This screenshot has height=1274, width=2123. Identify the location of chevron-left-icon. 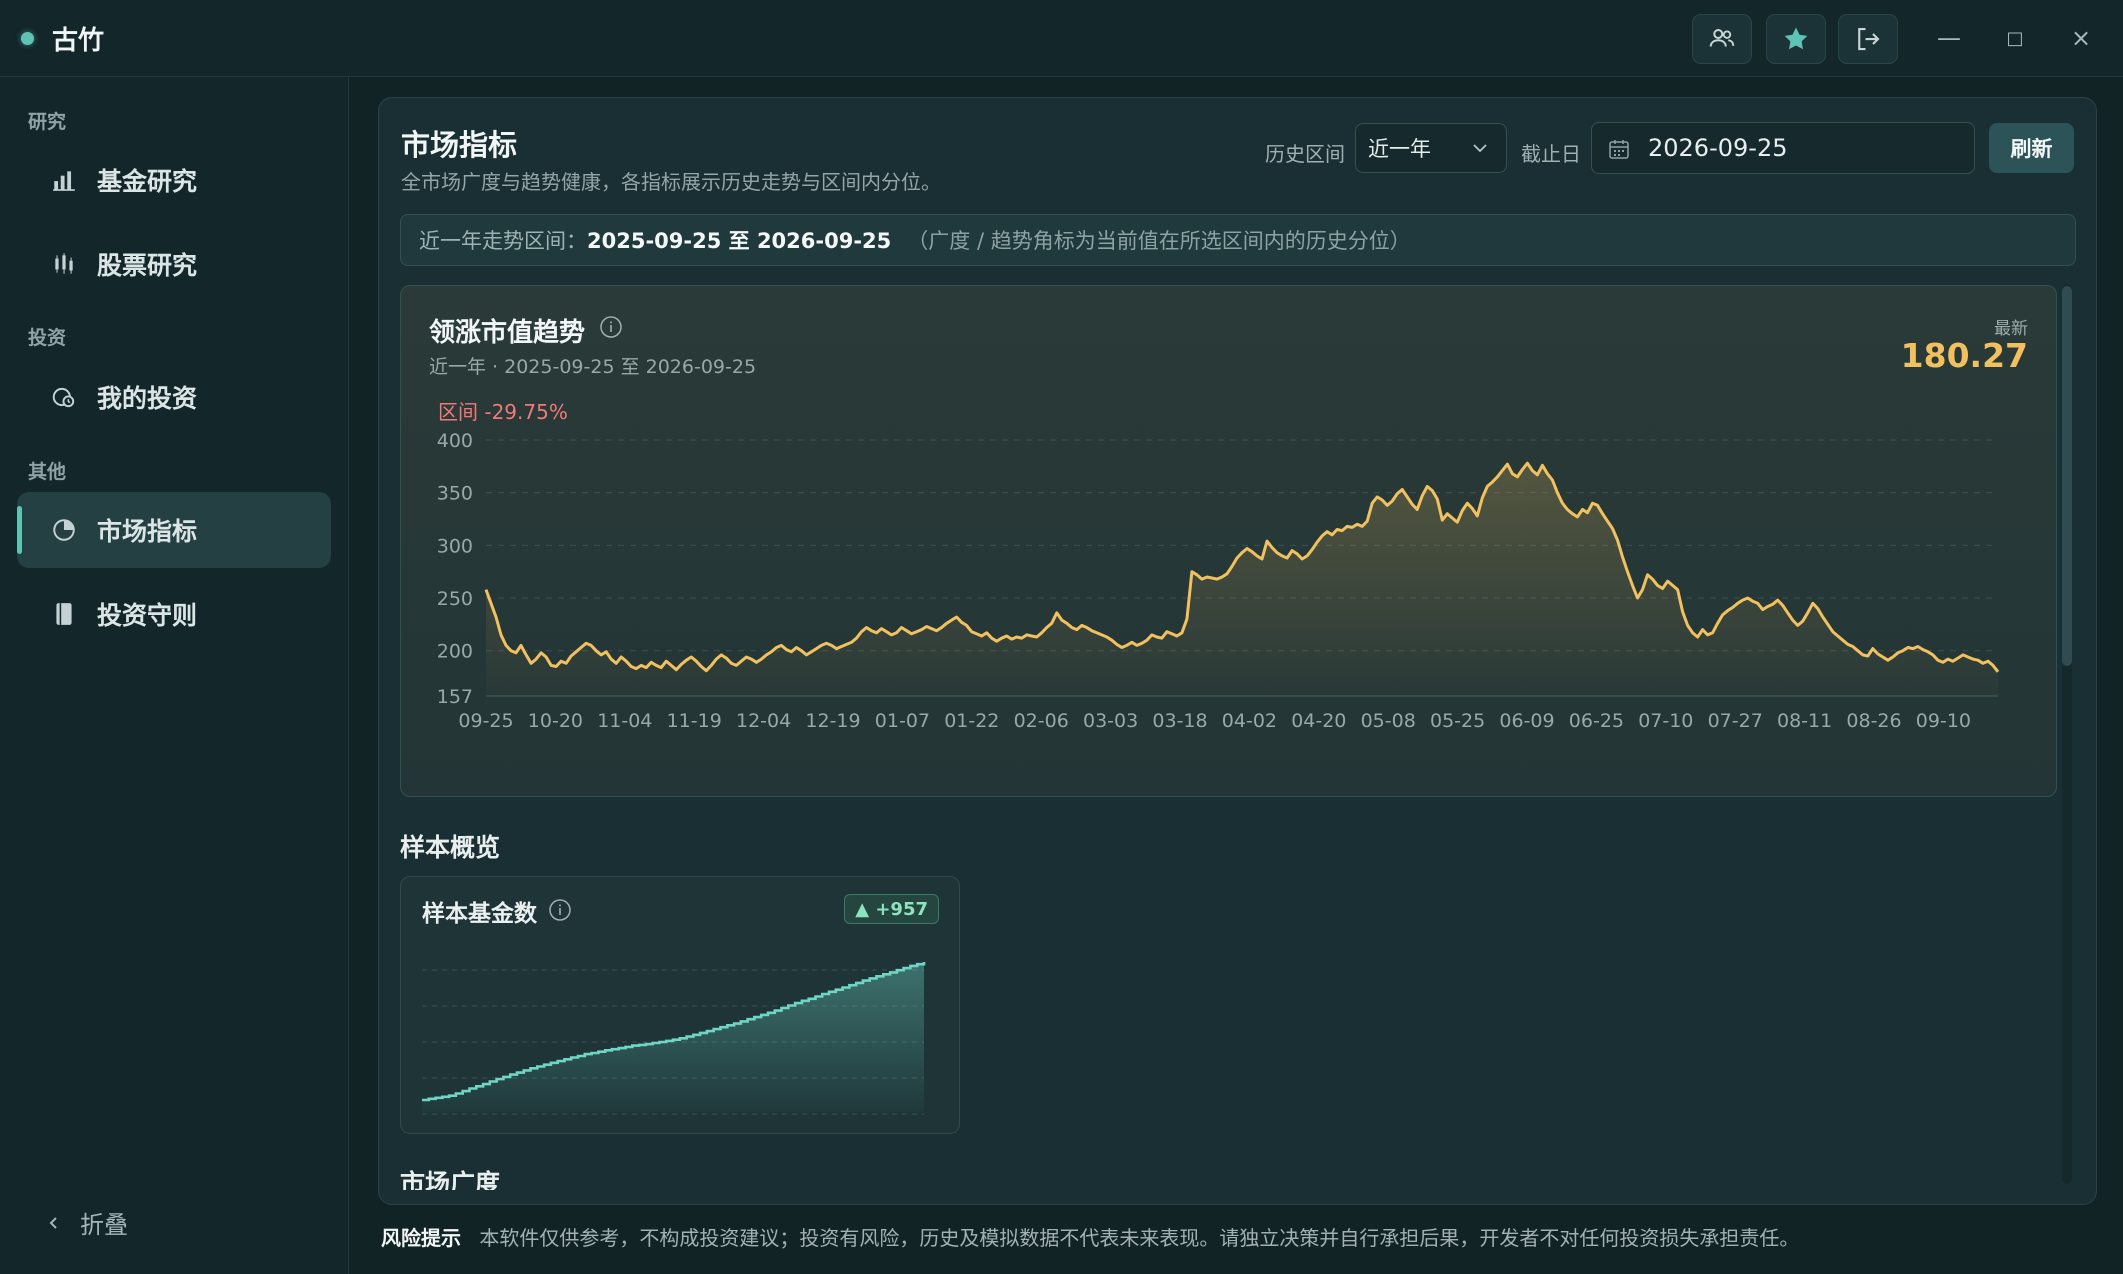
(54, 1223).